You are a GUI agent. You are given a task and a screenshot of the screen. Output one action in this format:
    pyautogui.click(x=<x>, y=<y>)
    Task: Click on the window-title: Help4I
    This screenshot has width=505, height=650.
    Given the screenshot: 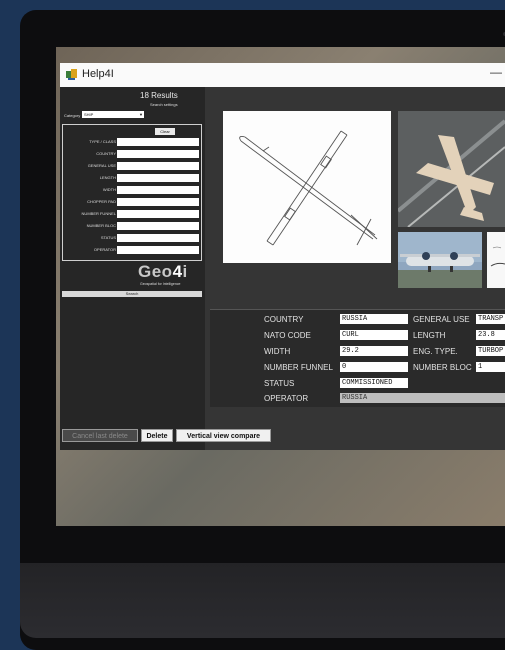 What is the action you would take?
    pyautogui.click(x=98, y=74)
    